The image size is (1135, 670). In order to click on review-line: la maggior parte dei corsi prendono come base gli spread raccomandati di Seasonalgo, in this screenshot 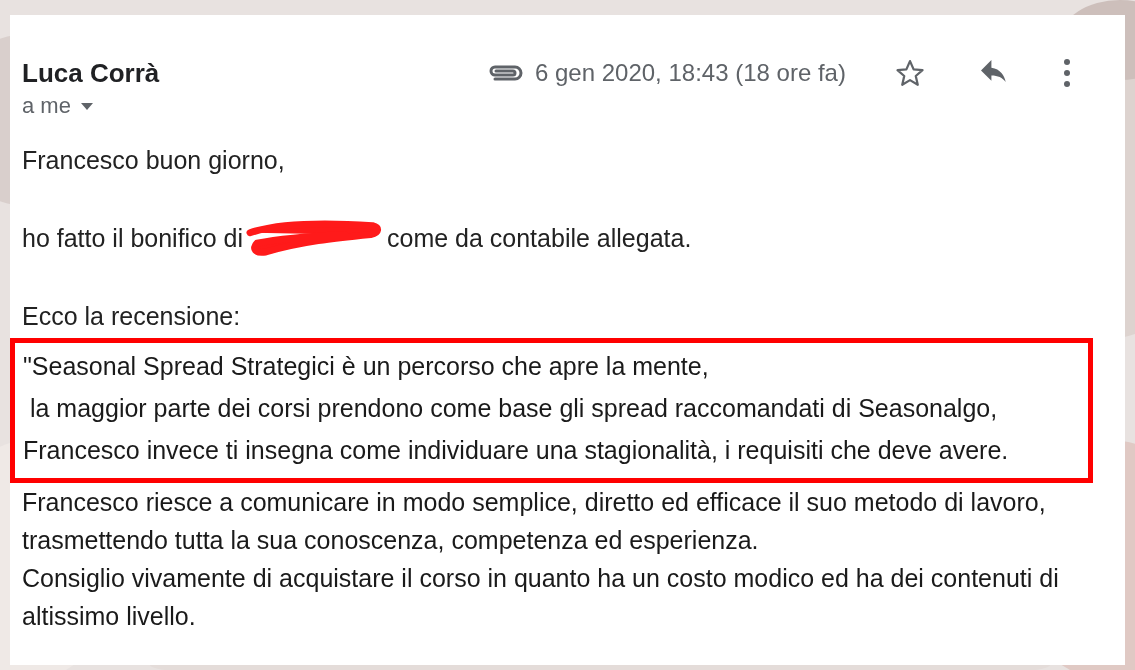, I will do `click(513, 408)`.